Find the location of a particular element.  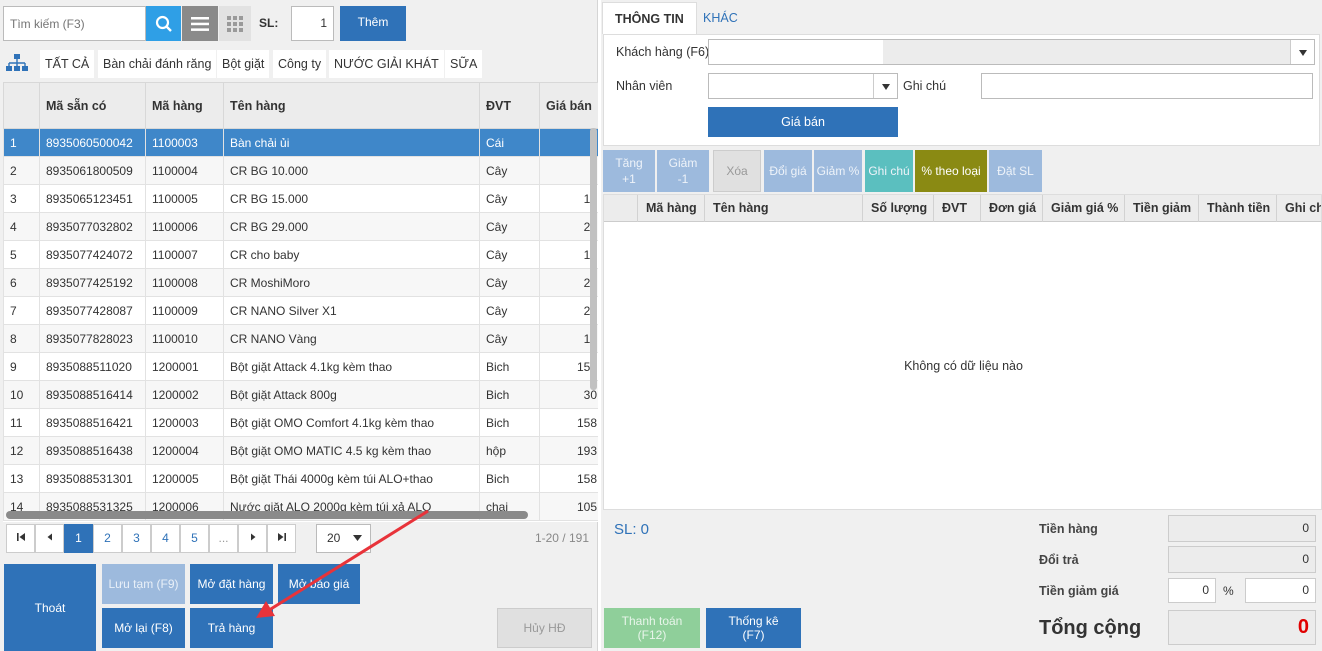

pay-shortcut: (F12) is located at coordinates (652, 635).